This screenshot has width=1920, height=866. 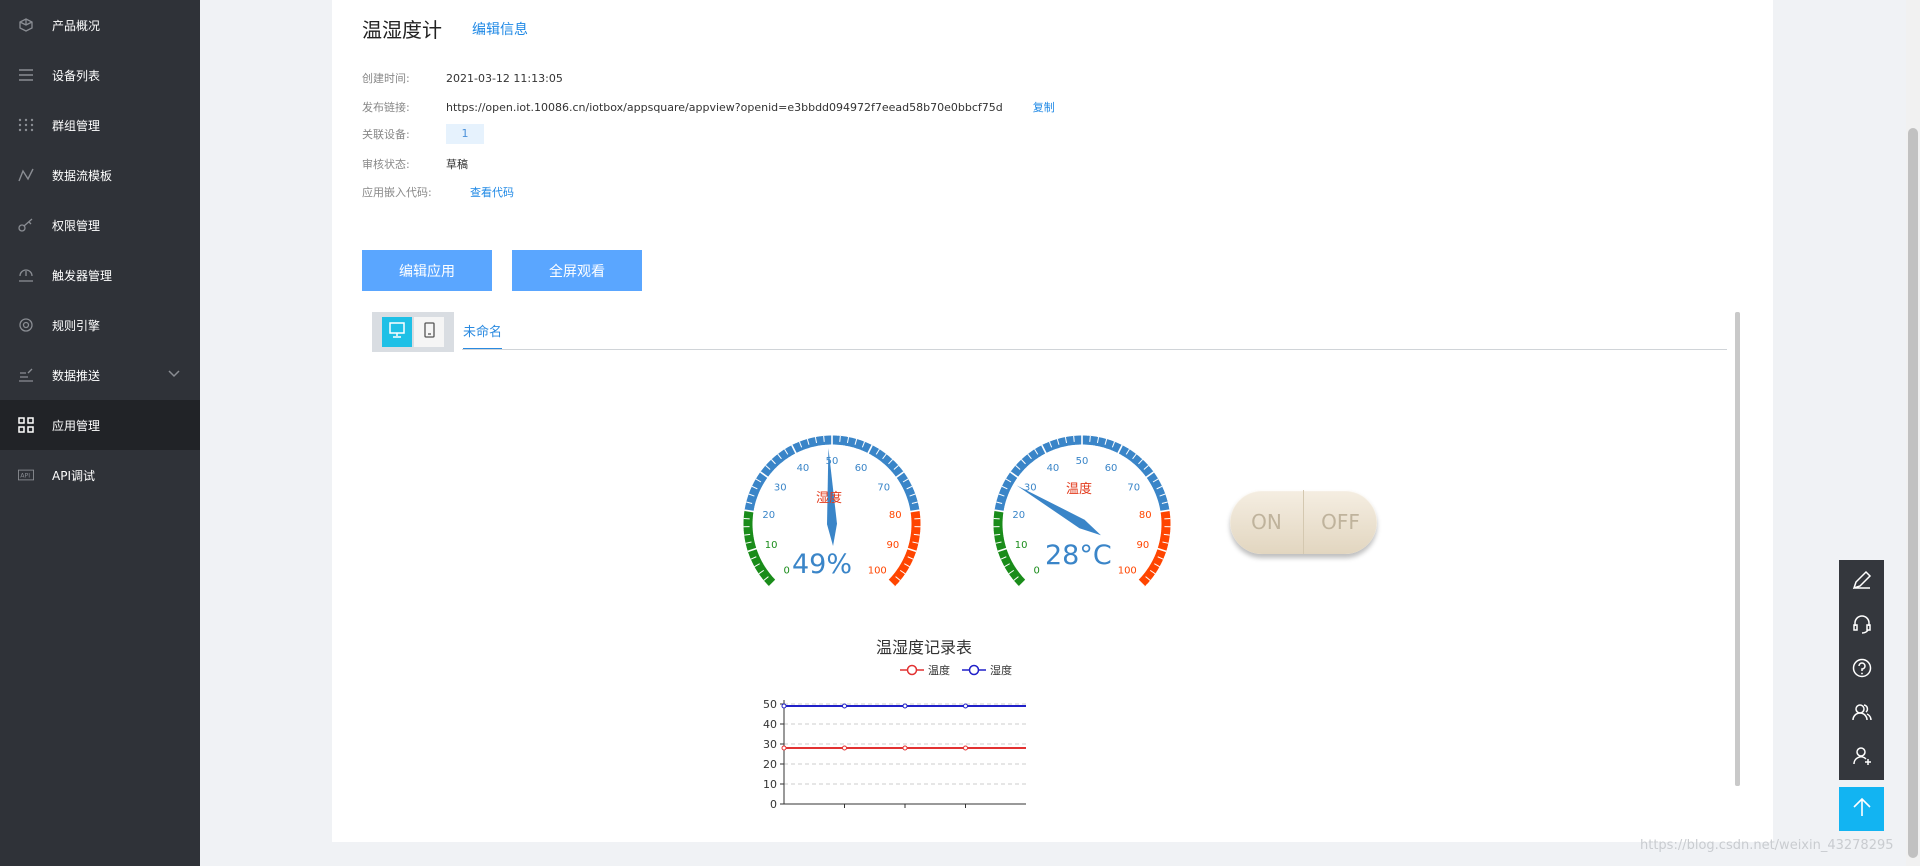 What do you see at coordinates (427, 270) in the screenshot?
I see `edit-app-button: 编辑应用` at bounding box center [427, 270].